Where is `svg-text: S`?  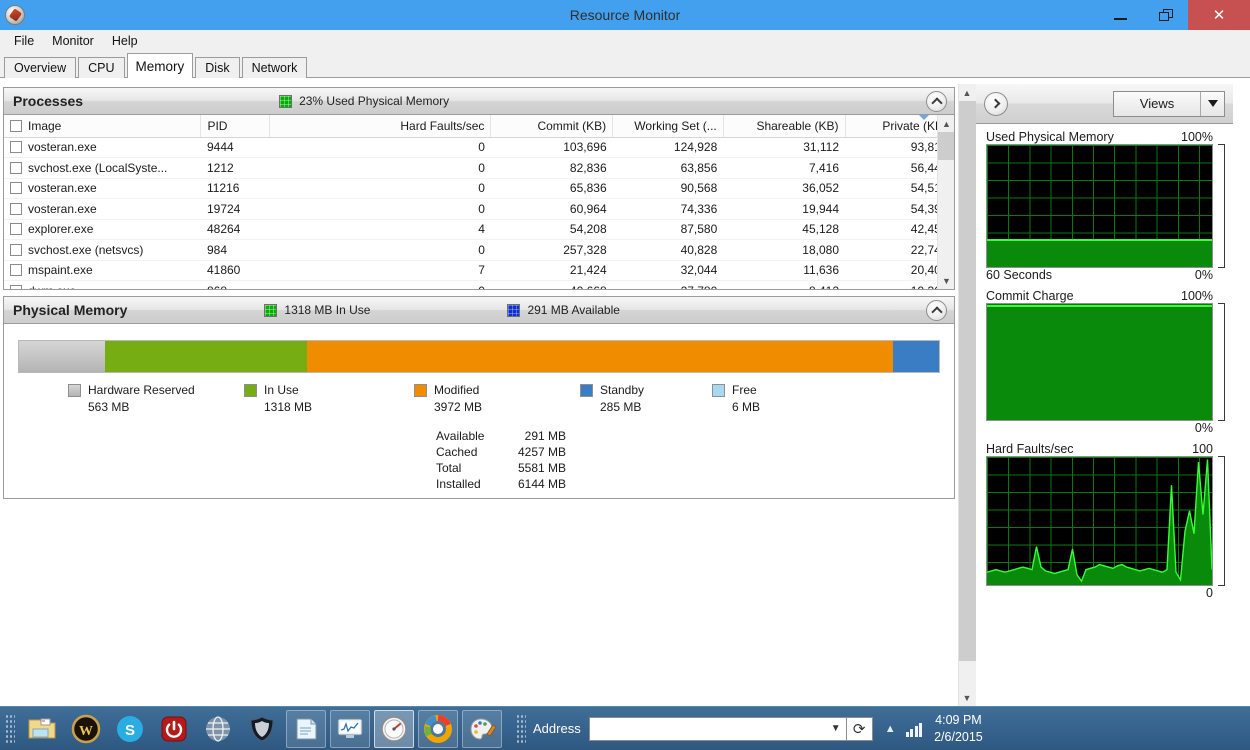 svg-text: S is located at coordinates (130, 730).